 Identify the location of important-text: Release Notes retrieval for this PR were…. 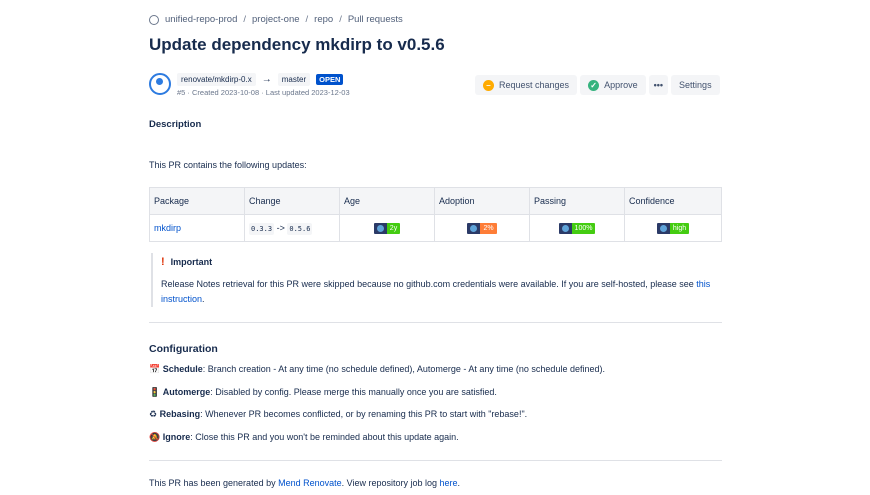
(429, 284).